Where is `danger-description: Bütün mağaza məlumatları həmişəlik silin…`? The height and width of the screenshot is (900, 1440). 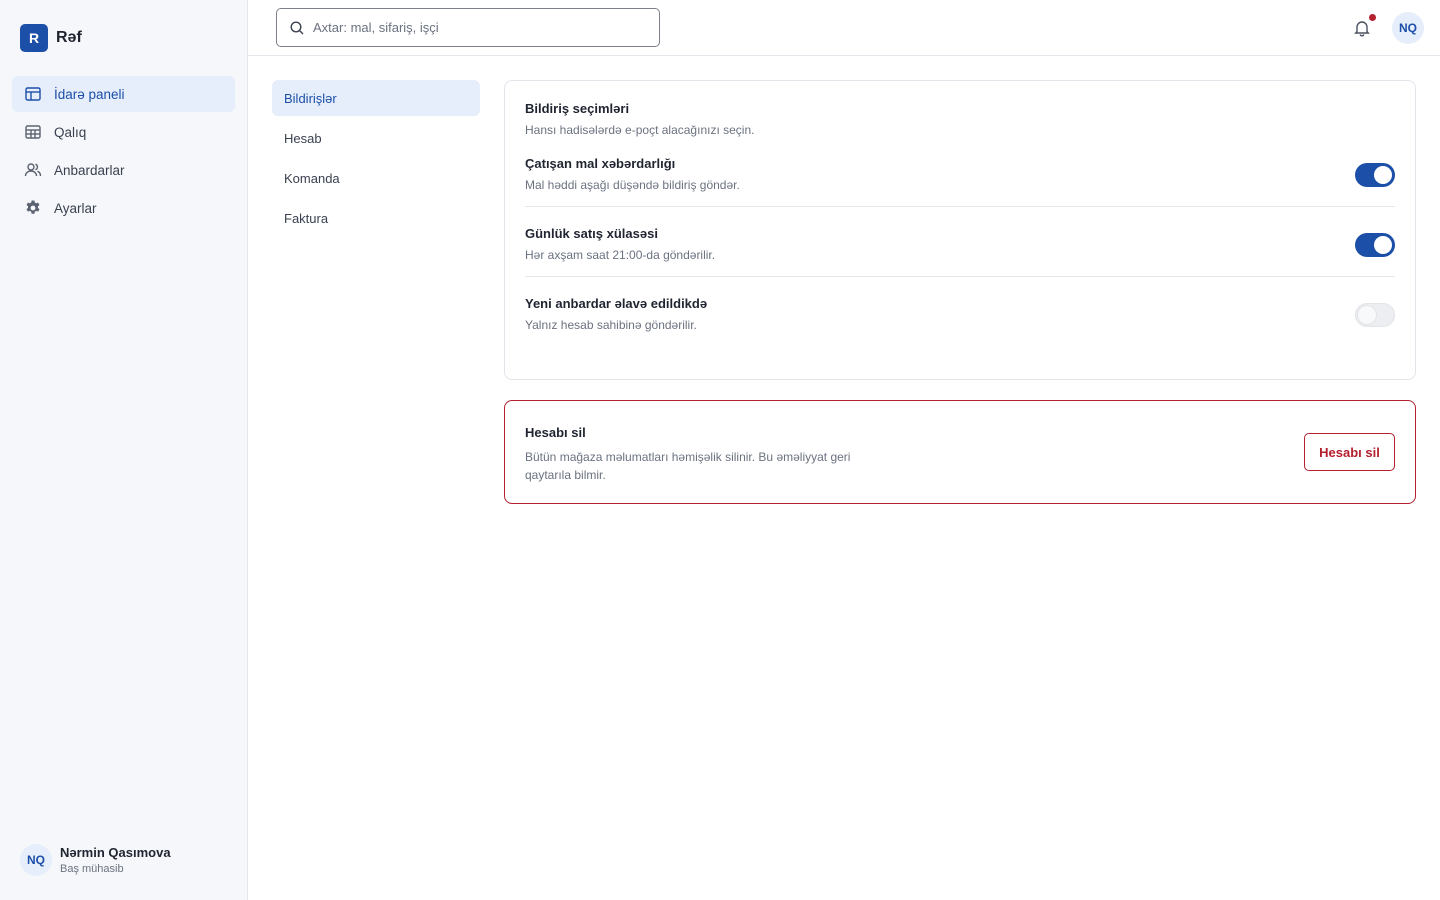
danger-description: Bütün mağaza məlumatları həmişəlik silin… is located at coordinates (688, 466).